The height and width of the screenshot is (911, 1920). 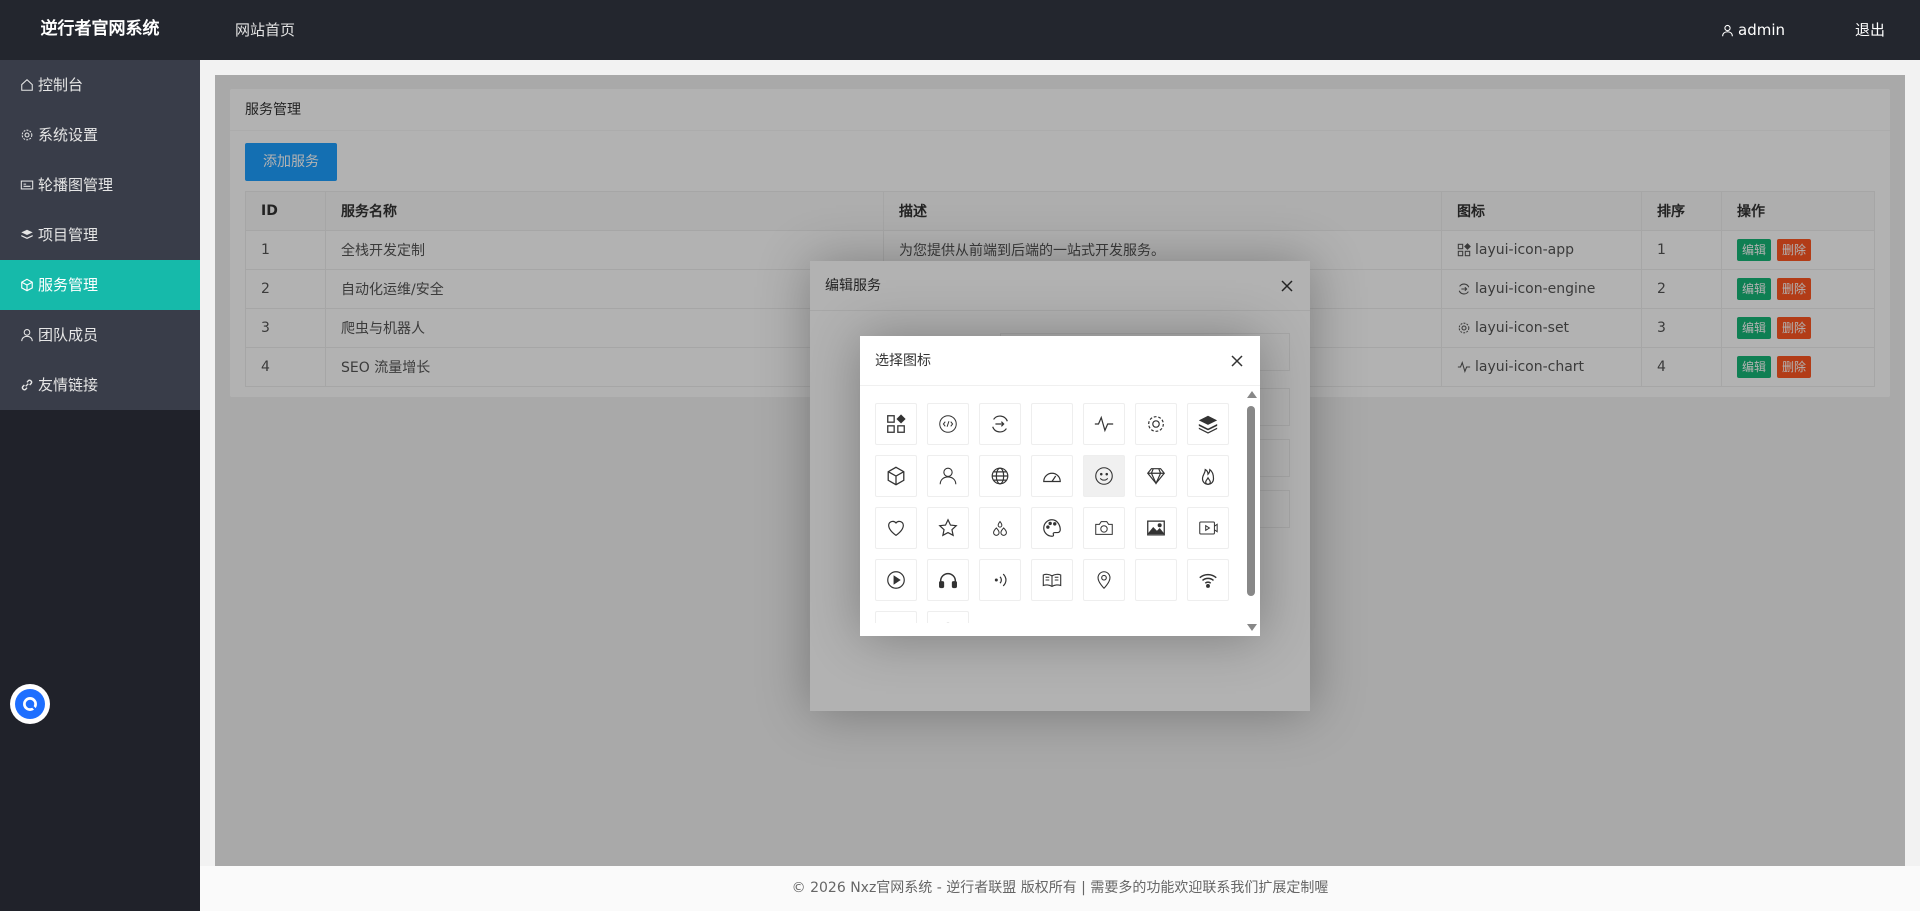 I want to click on icon-option-location, so click(x=1104, y=580).